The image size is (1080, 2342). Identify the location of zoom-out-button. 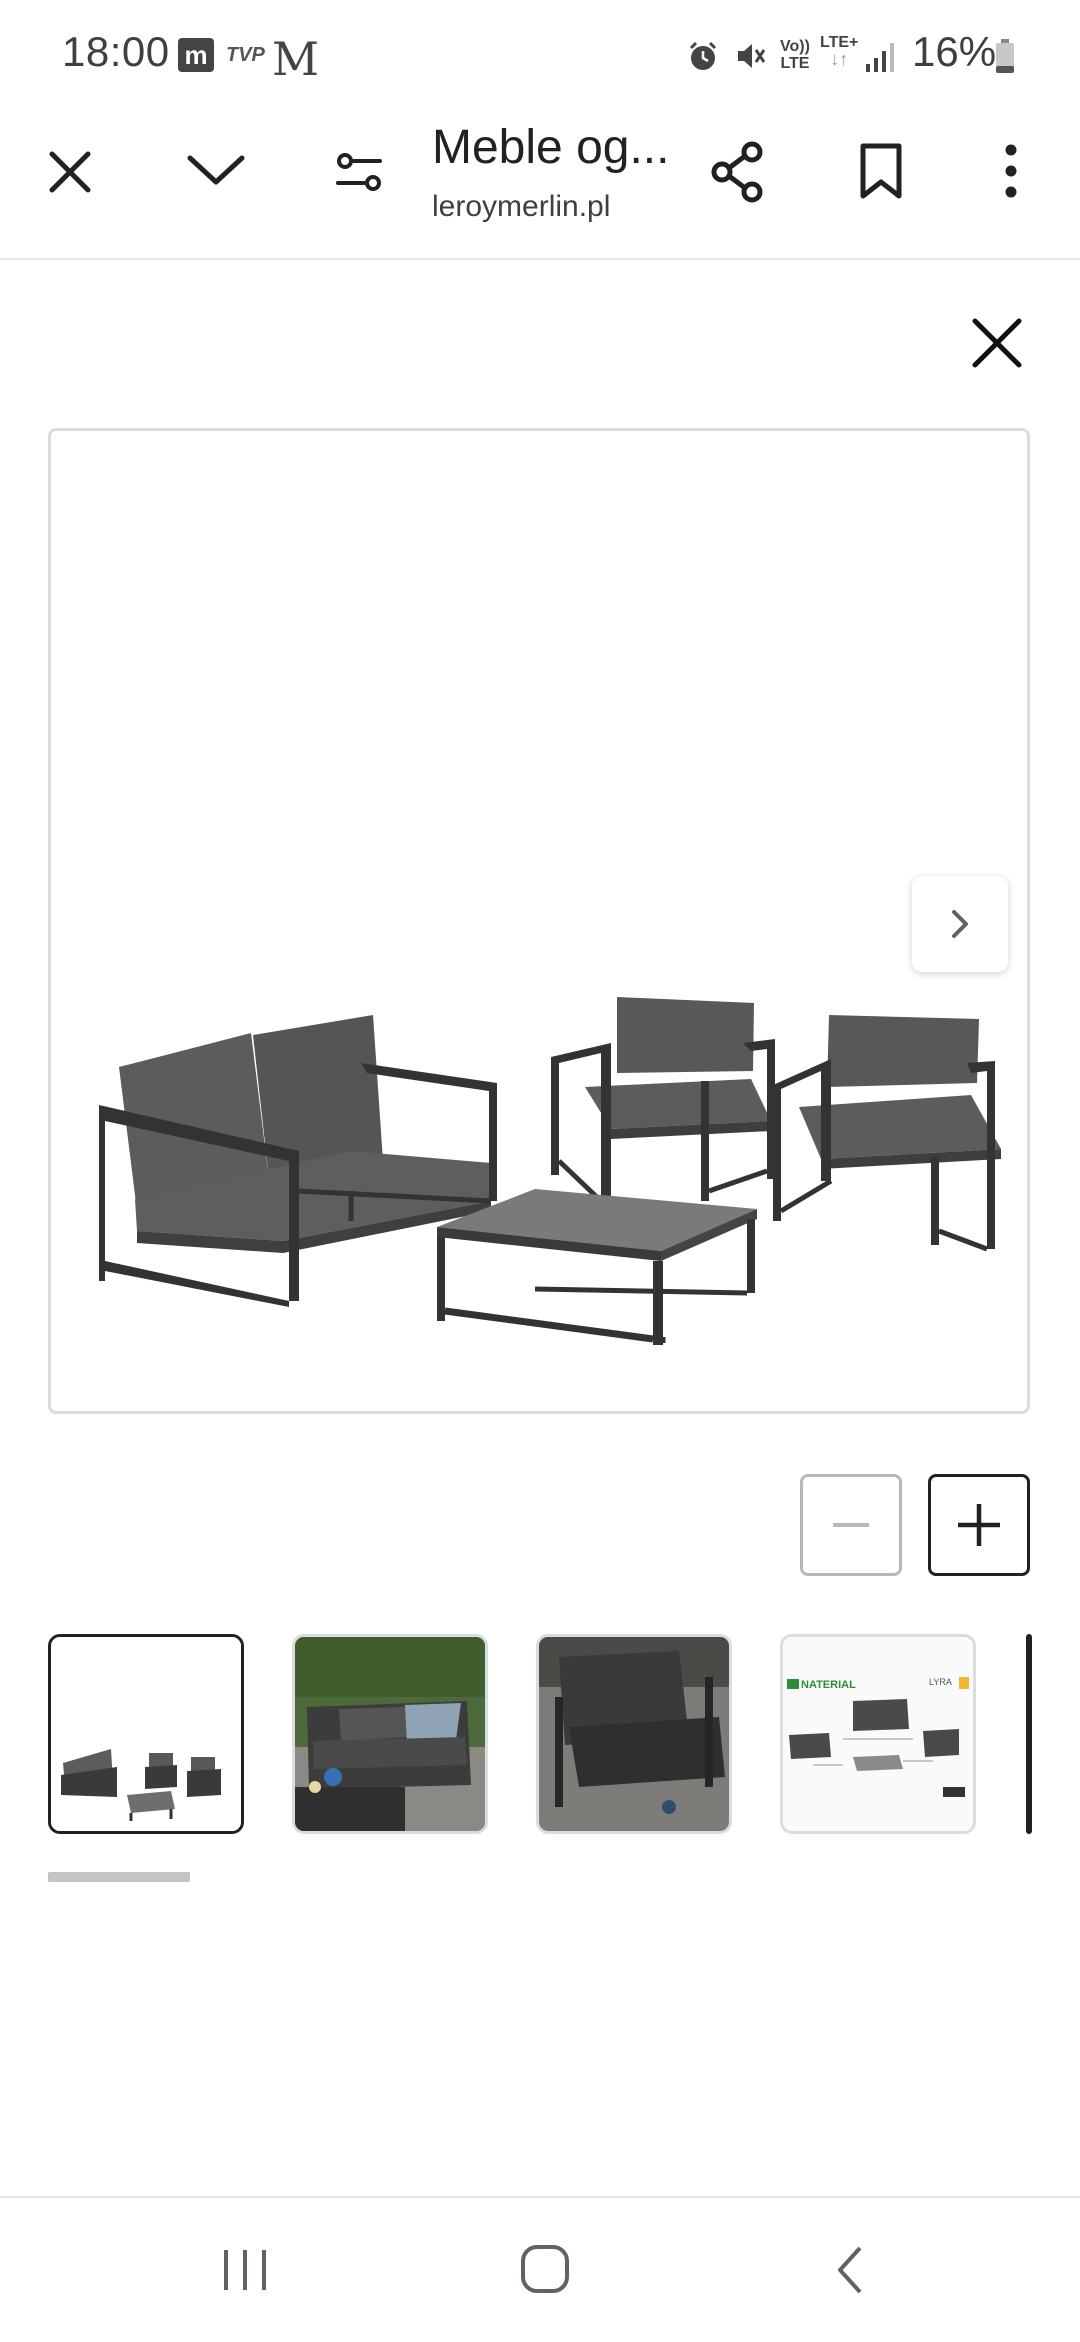
(851, 1525).